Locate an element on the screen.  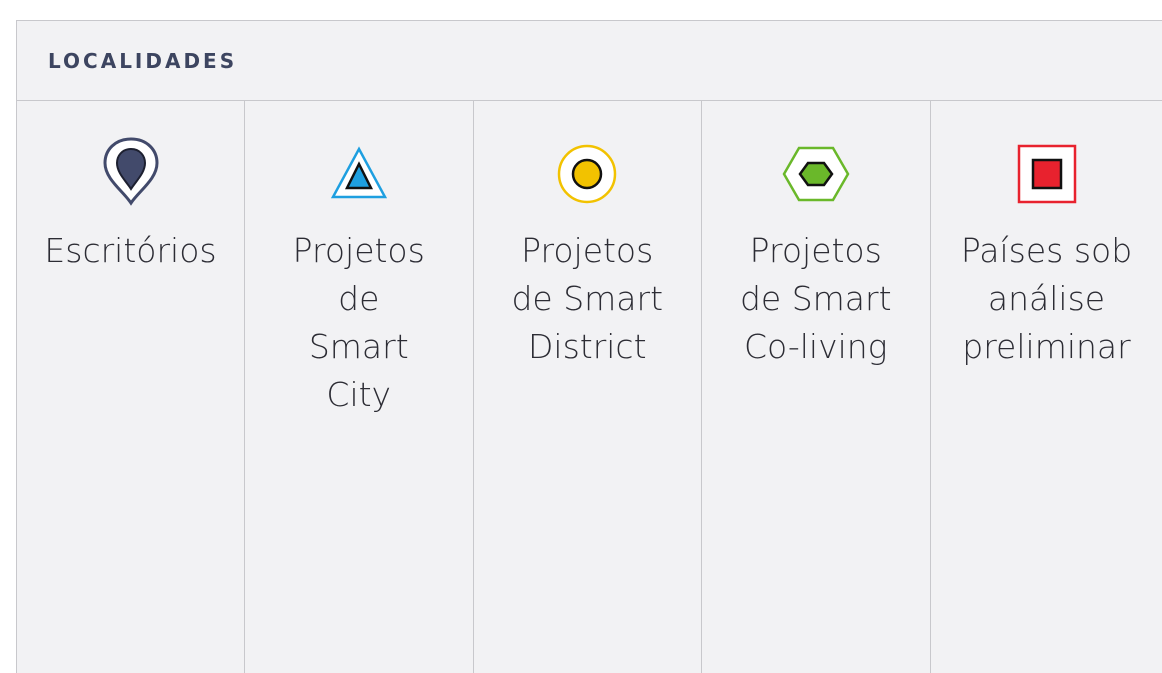
legend-header: LOCALIDADES is located at coordinates (589, 61).